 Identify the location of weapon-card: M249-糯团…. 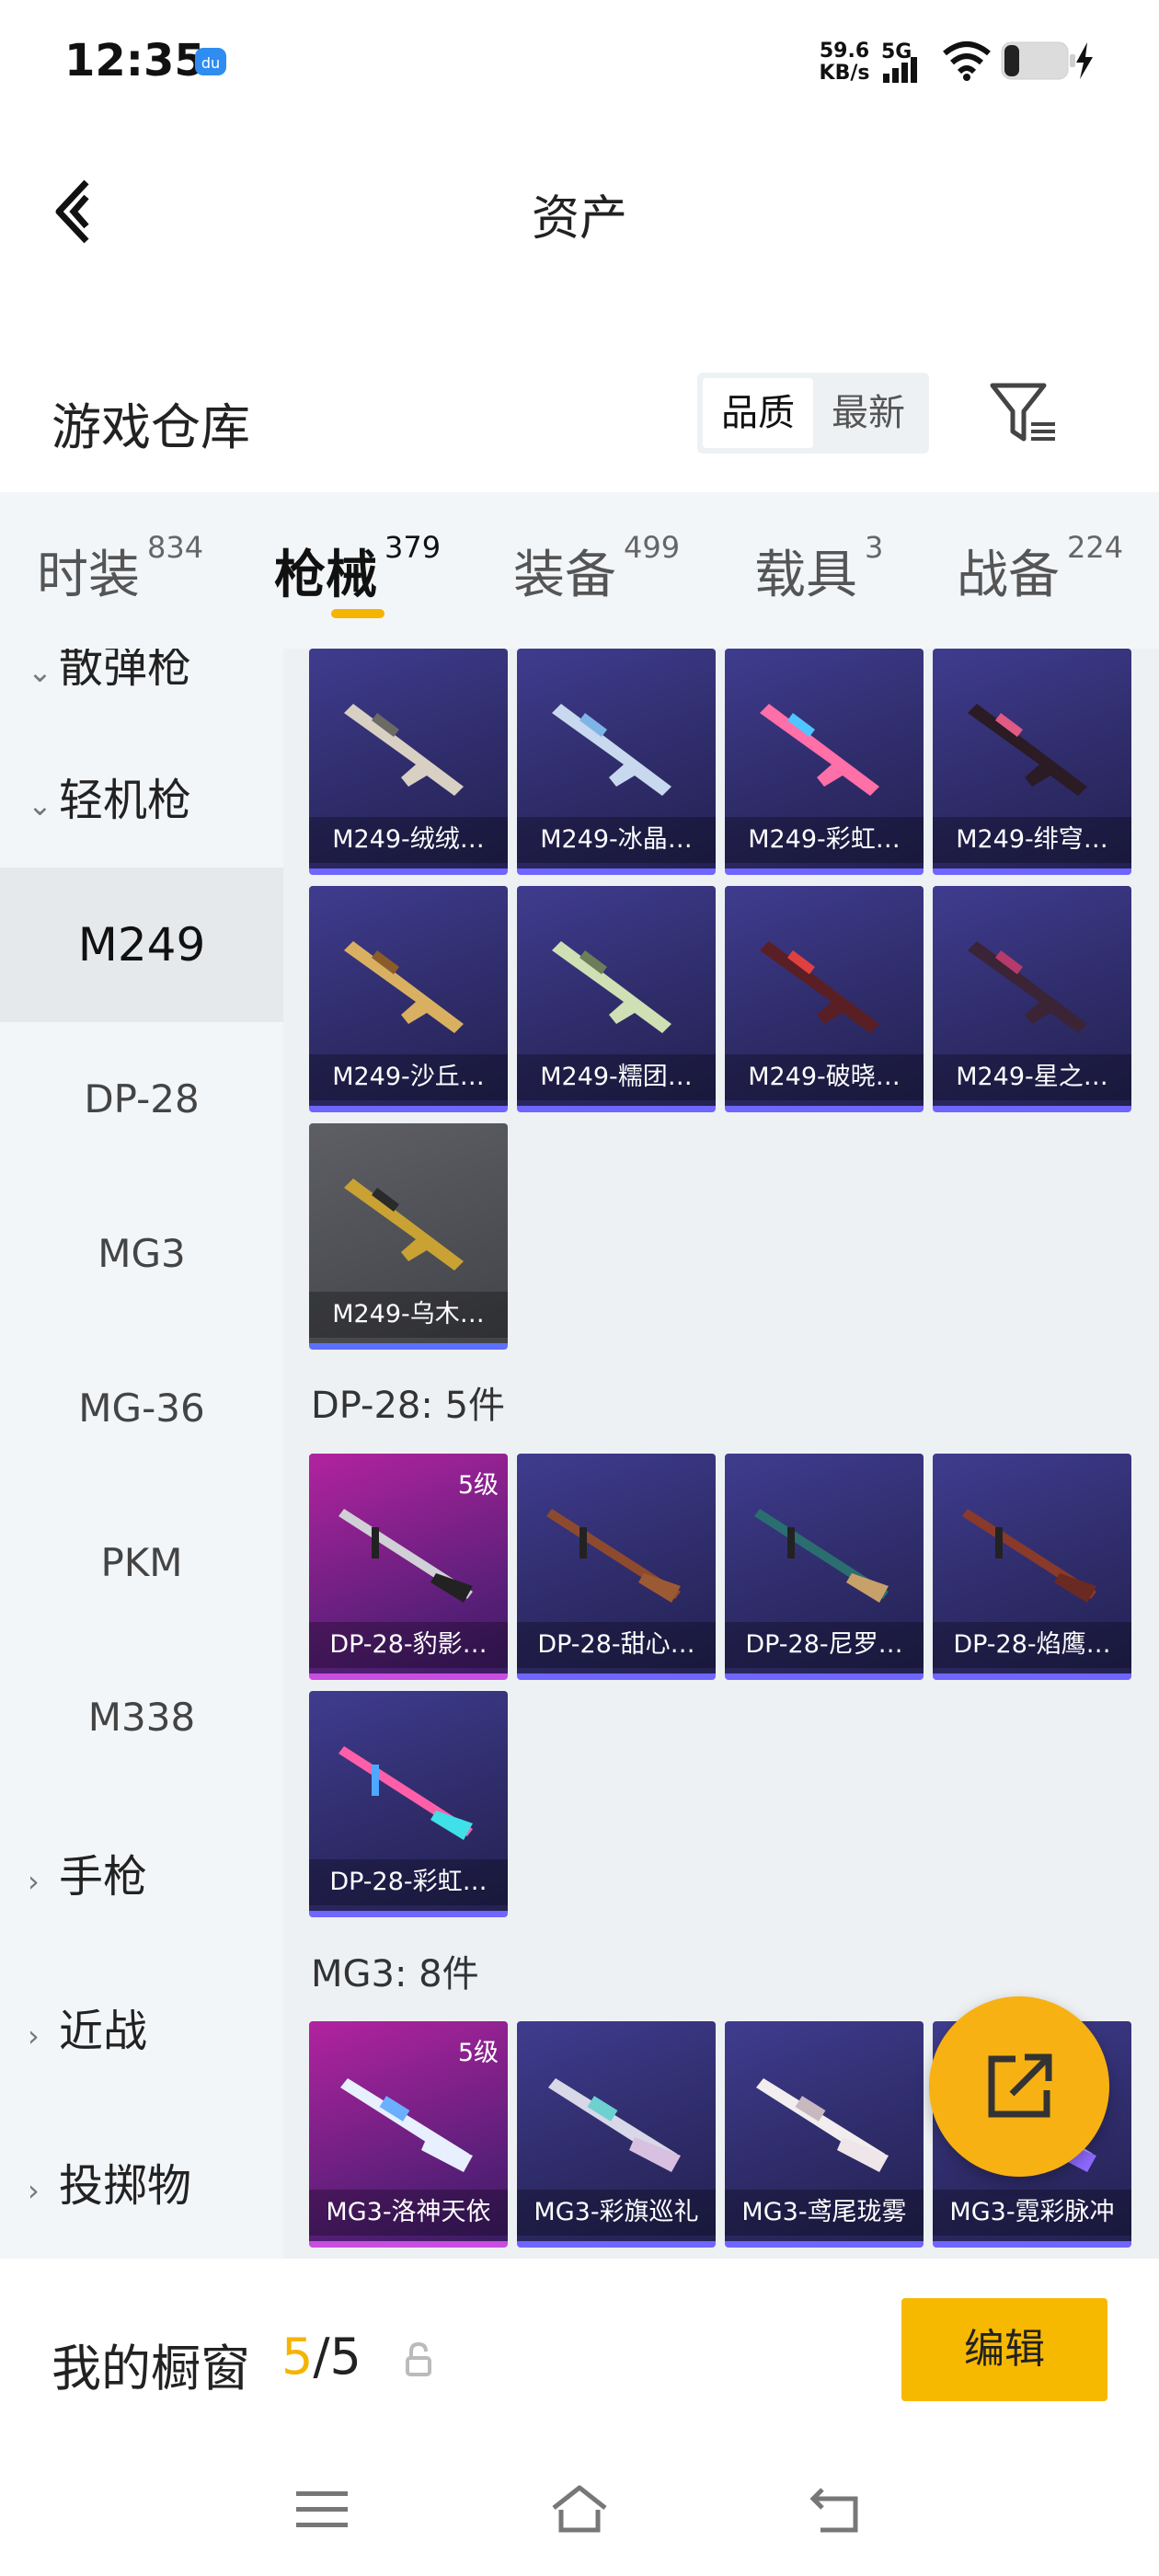
(616, 999).